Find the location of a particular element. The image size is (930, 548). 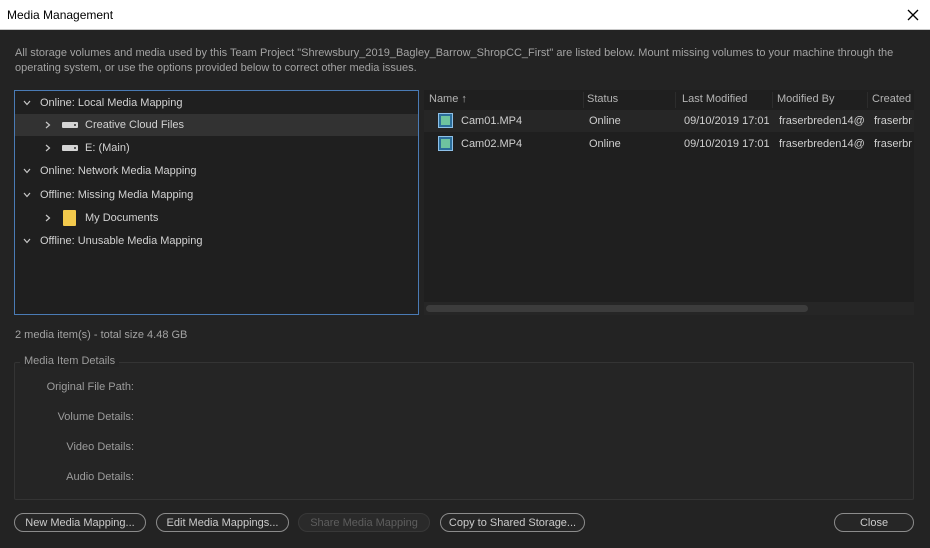

volume-details-label: Volume Details: is located at coordinates (95, 417).